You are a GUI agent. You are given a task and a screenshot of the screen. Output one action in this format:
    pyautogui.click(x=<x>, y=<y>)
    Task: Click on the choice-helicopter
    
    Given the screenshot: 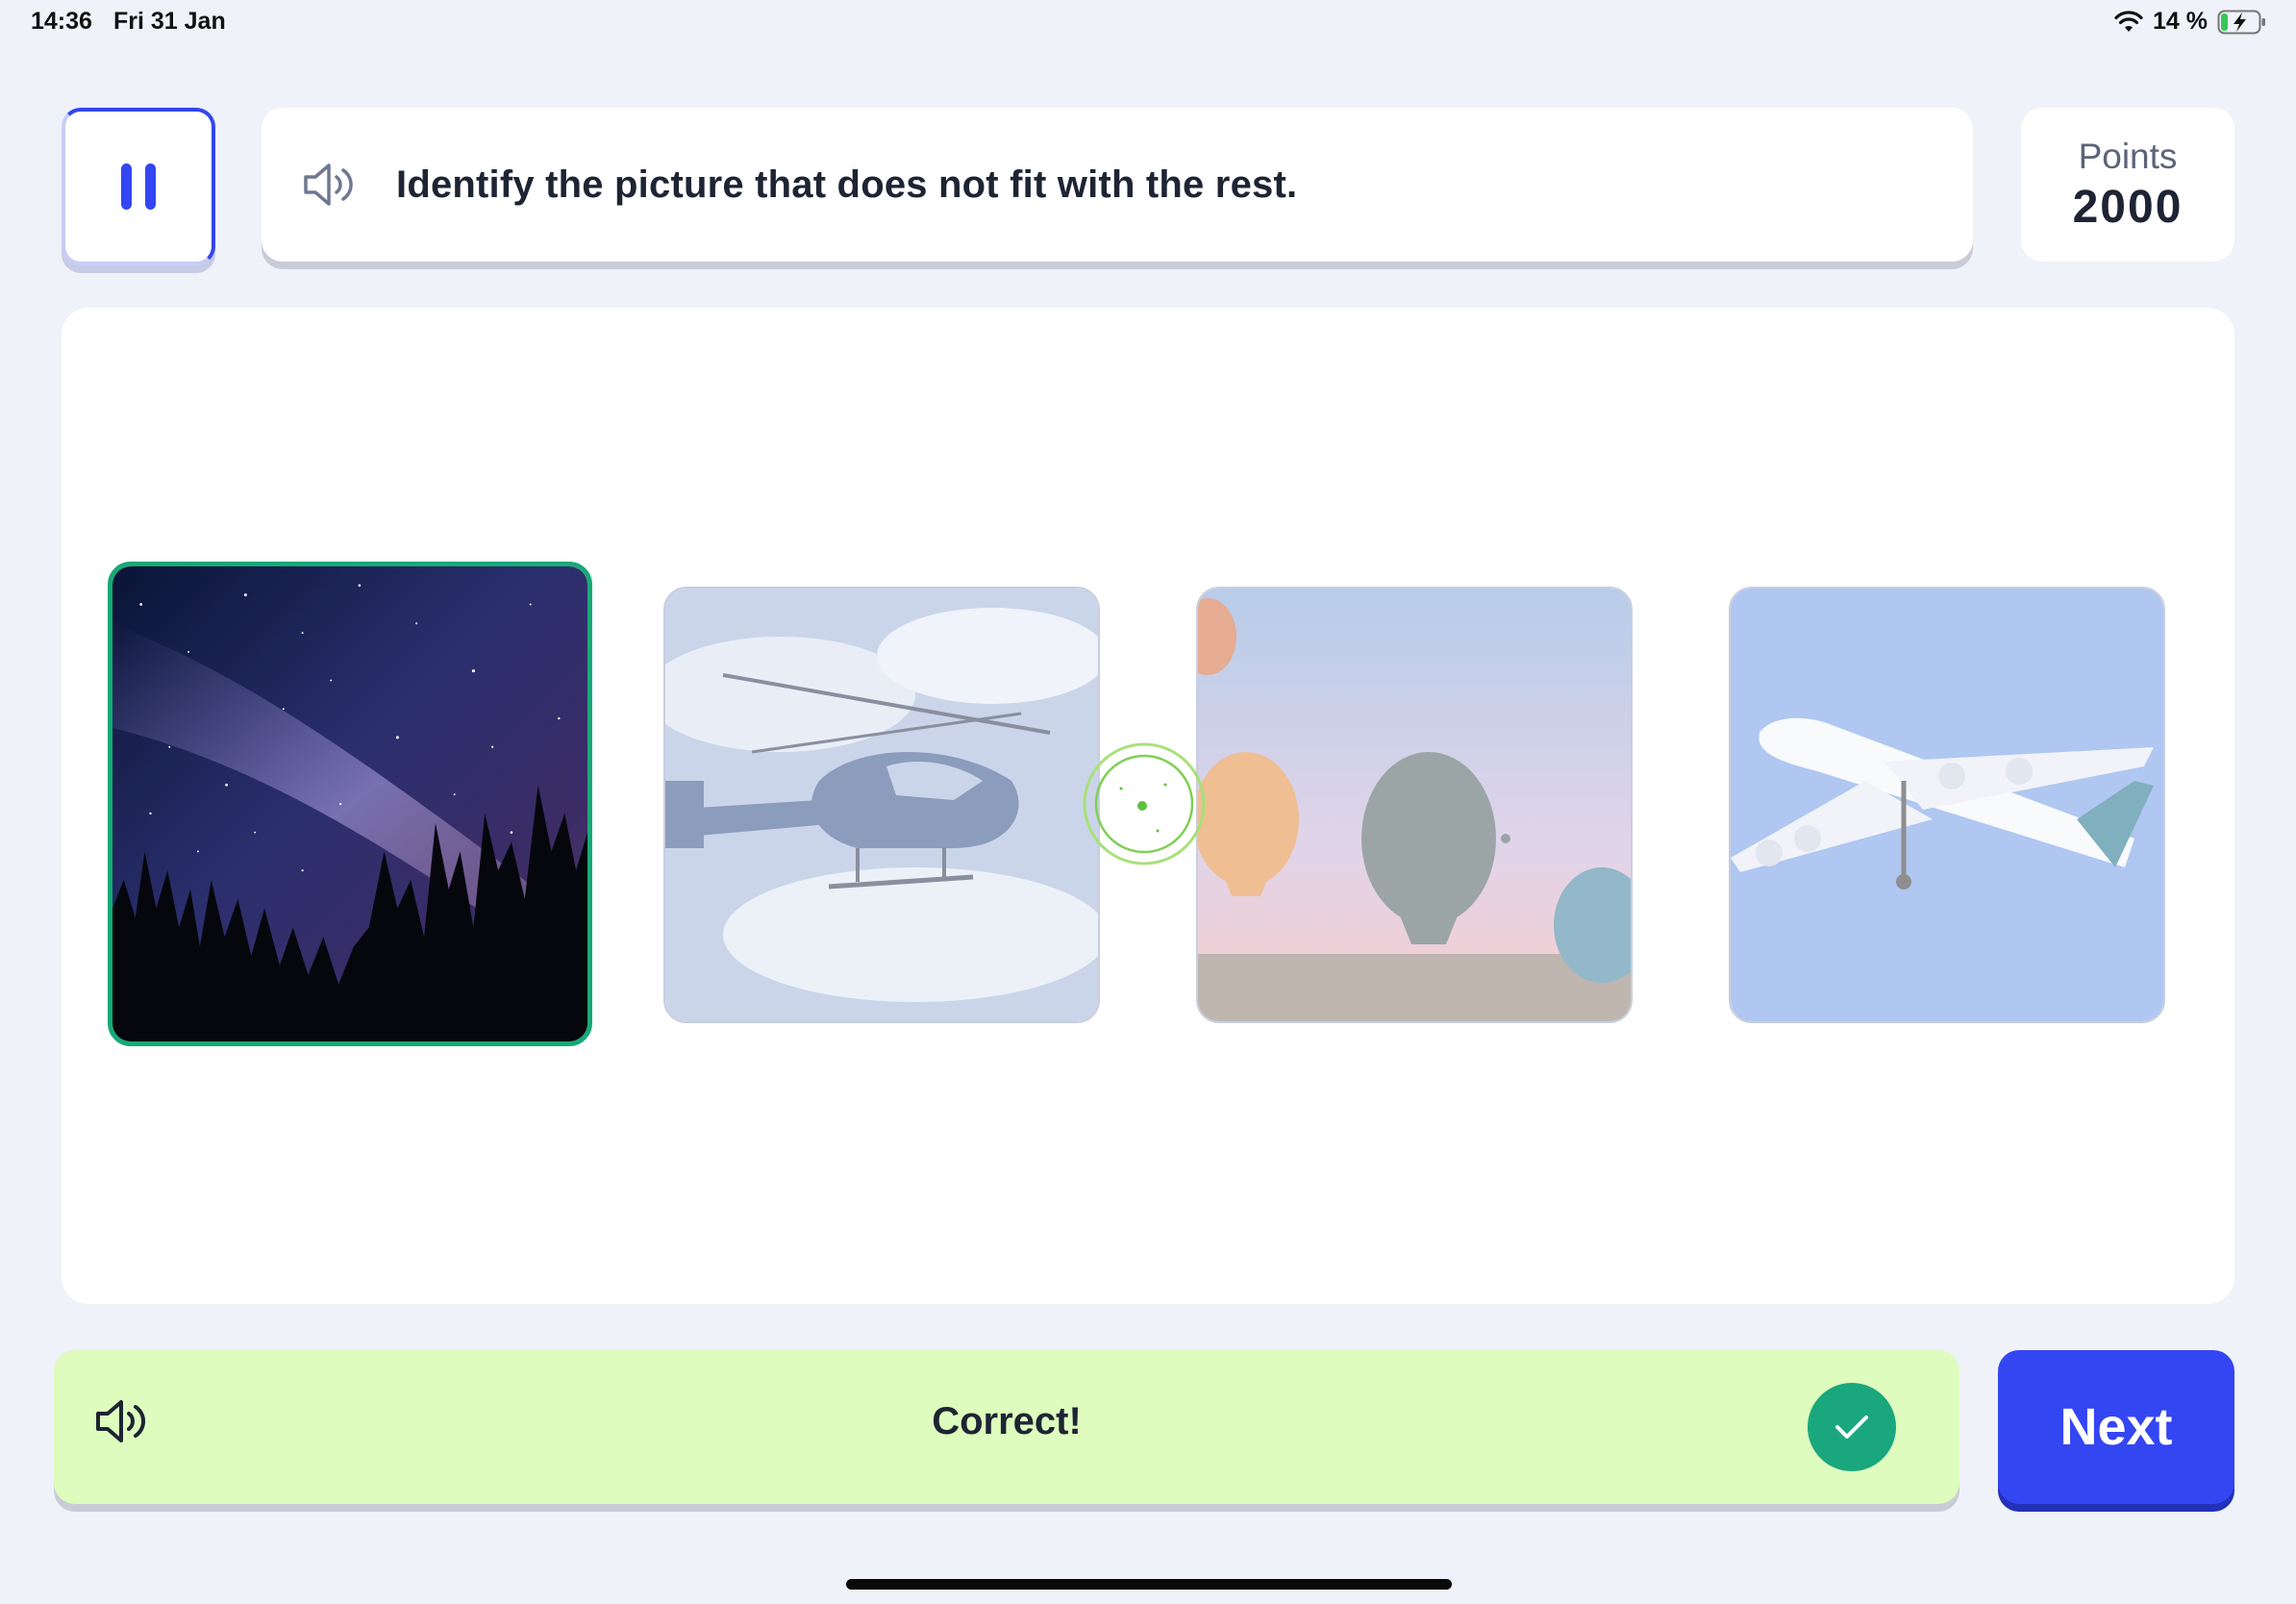 What is the action you would take?
    pyautogui.click(x=881, y=805)
    